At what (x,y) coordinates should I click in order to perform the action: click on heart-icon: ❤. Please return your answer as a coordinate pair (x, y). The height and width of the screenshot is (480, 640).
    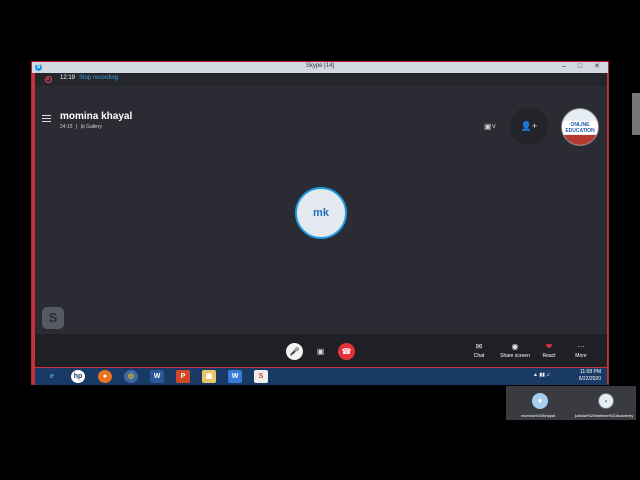
    Looking at the image, I should click on (549, 346).